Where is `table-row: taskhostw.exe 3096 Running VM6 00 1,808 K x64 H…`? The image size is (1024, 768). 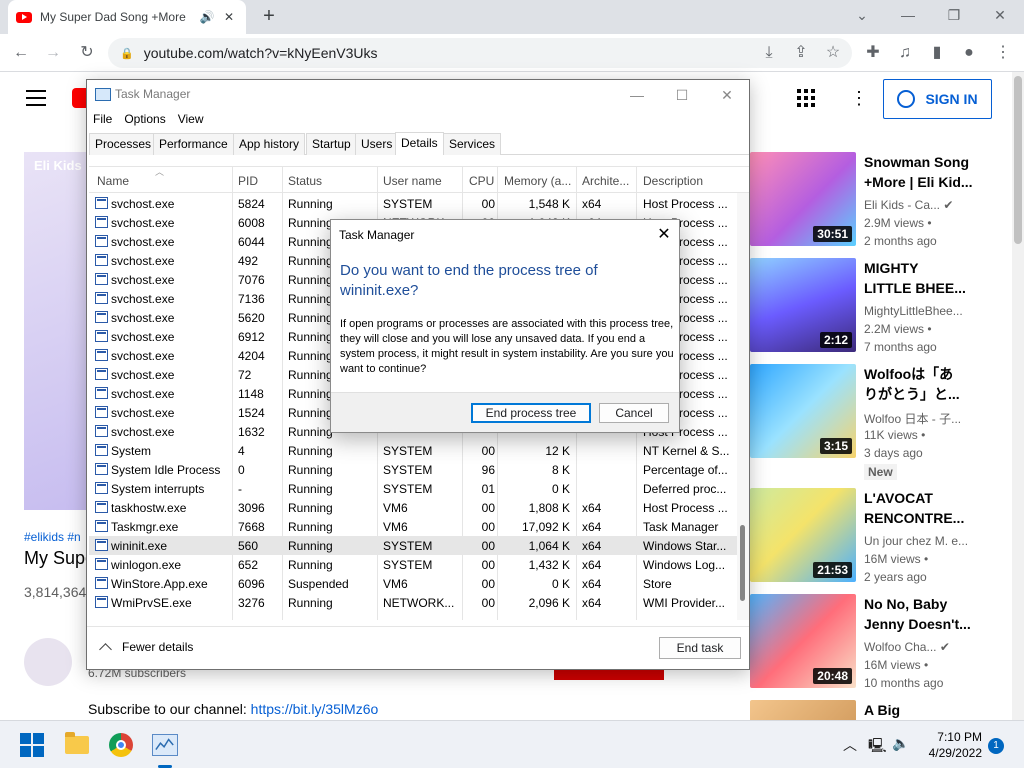
table-row: taskhostw.exe 3096 Running VM6 00 1,808 K x64 H… is located at coordinates (413, 507).